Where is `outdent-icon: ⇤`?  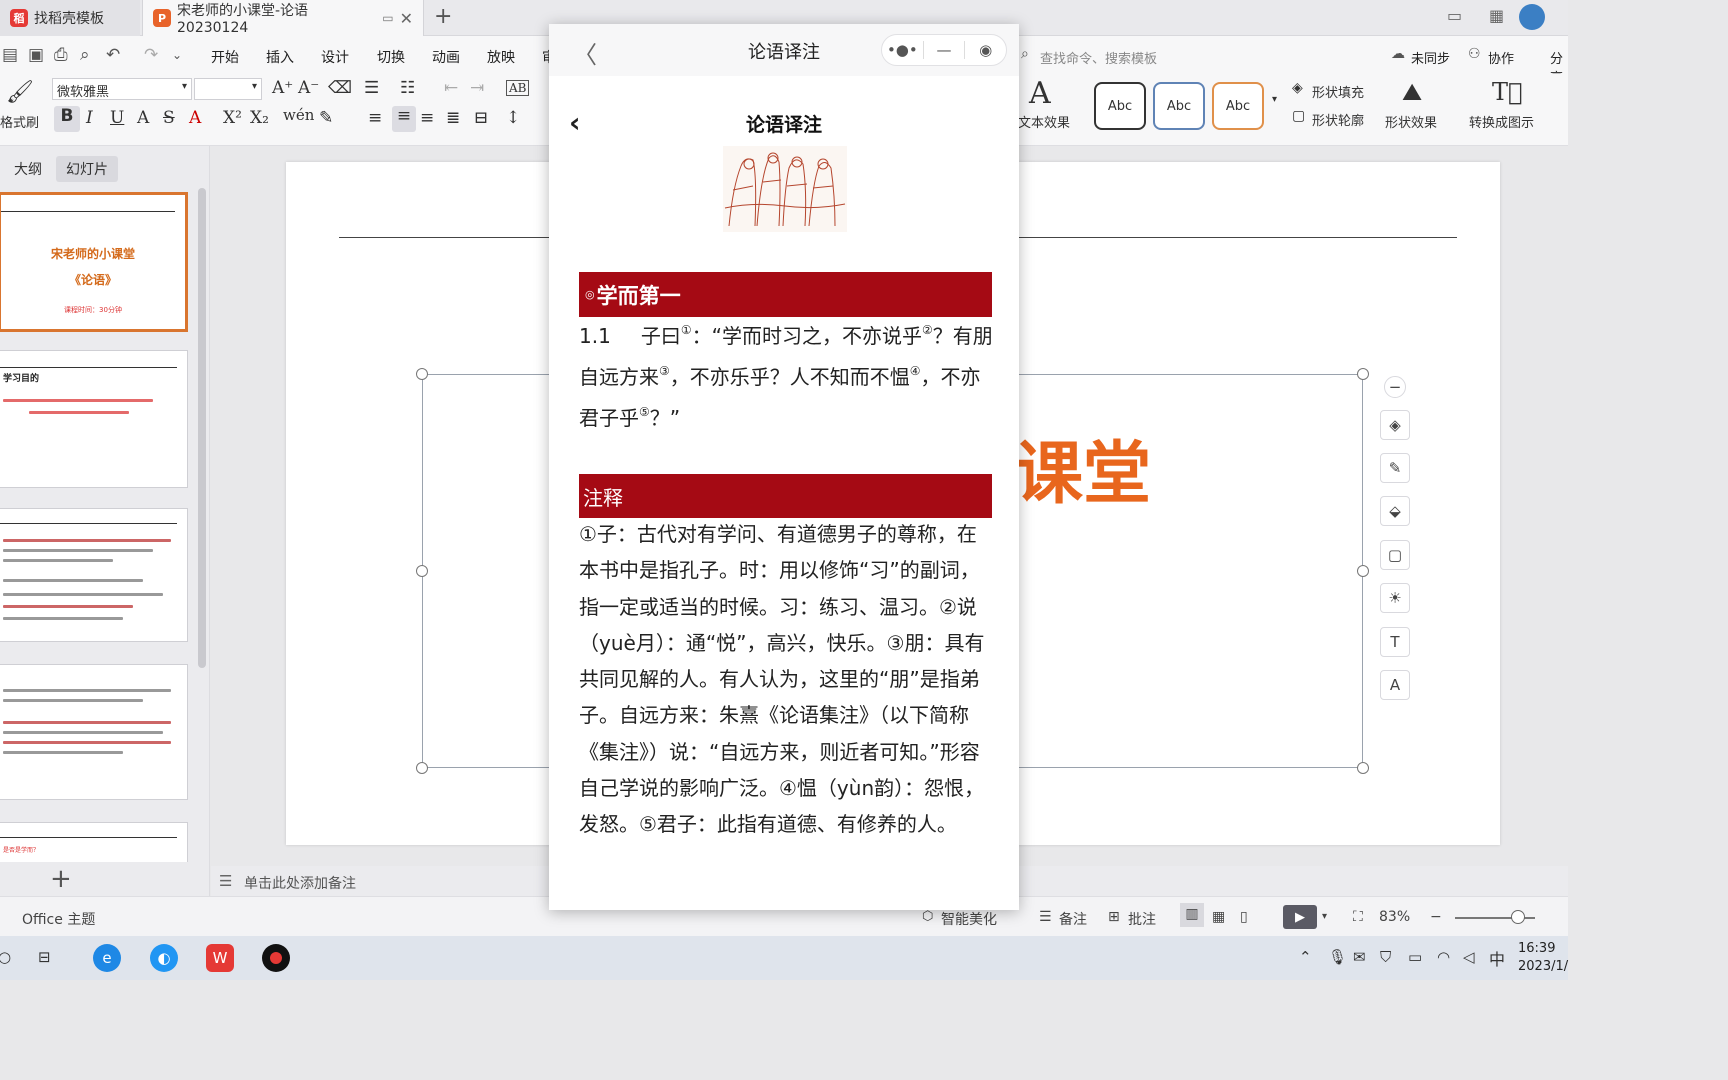 outdent-icon: ⇤ is located at coordinates (451, 88).